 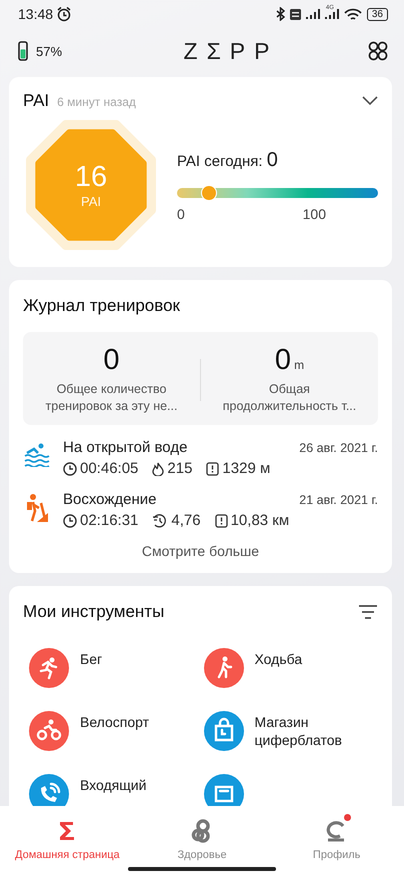 I want to click on pai-today: PAI сегодня: 0, so click(x=228, y=160).